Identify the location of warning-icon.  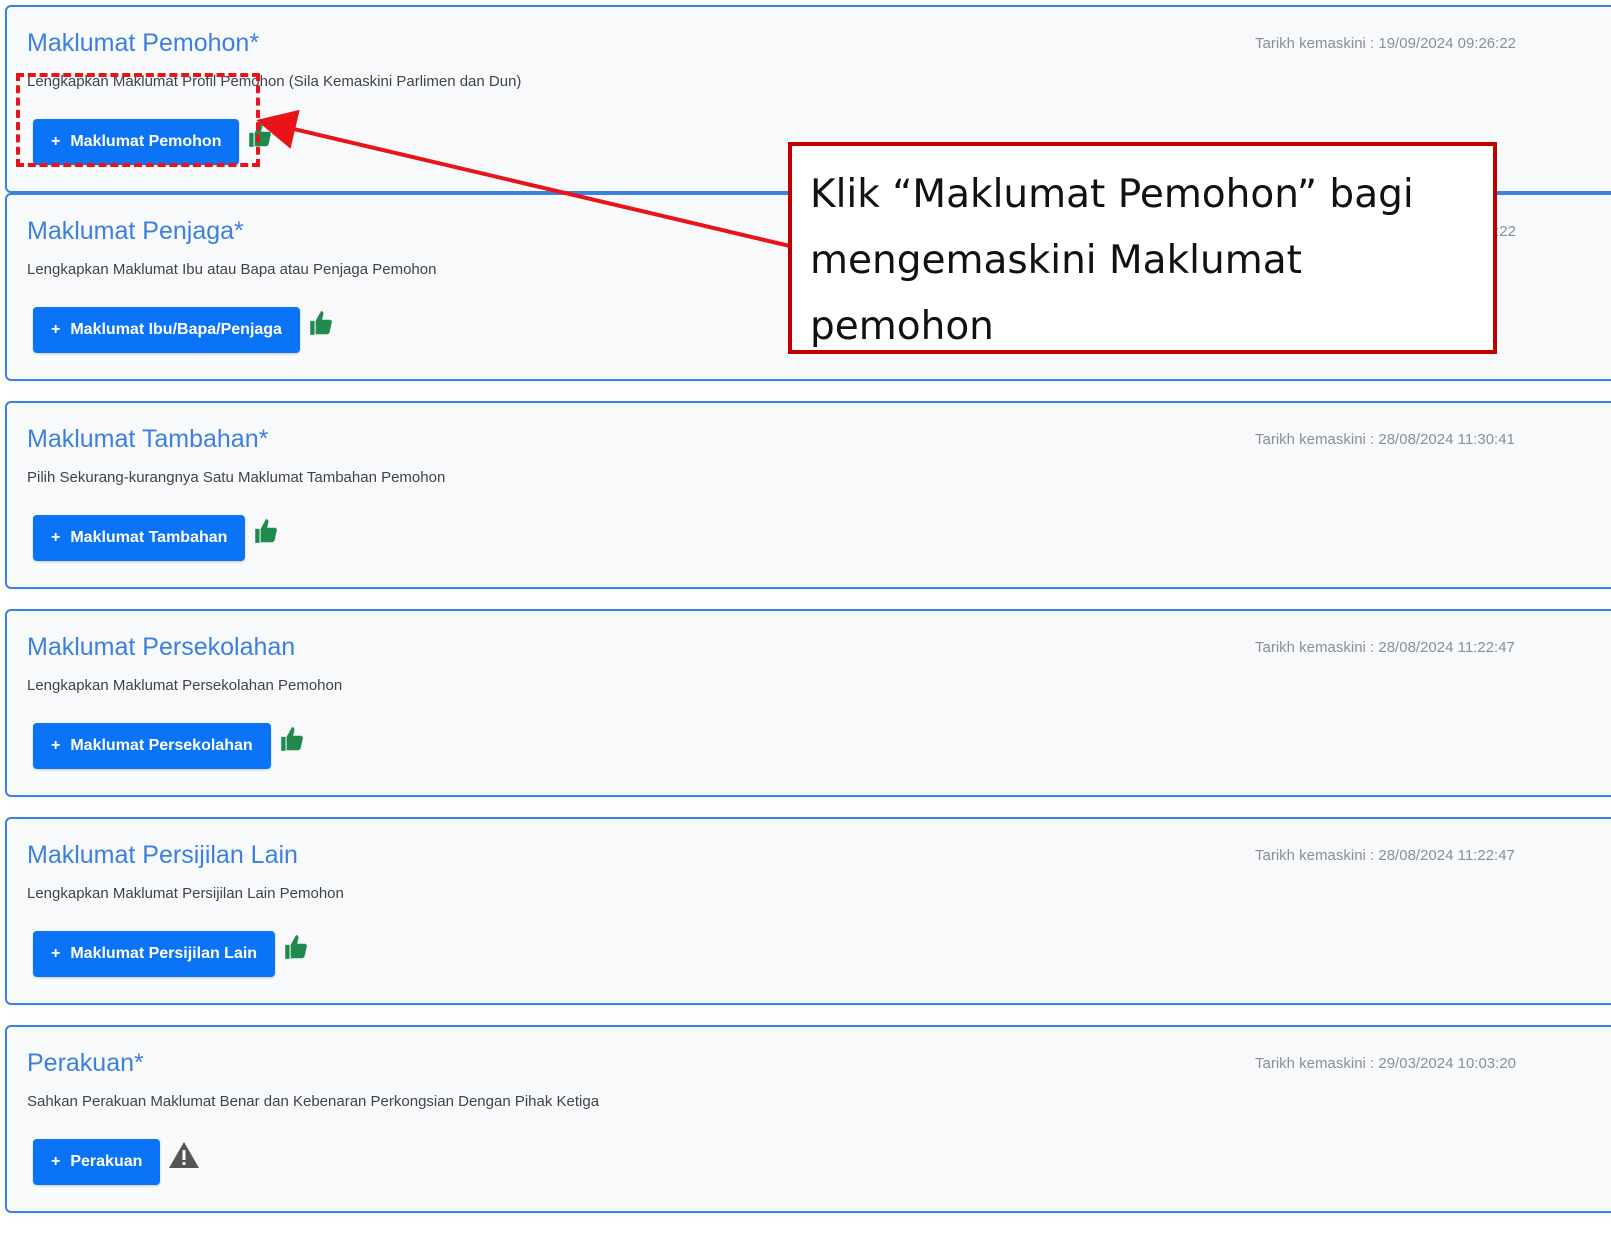
(184, 1155).